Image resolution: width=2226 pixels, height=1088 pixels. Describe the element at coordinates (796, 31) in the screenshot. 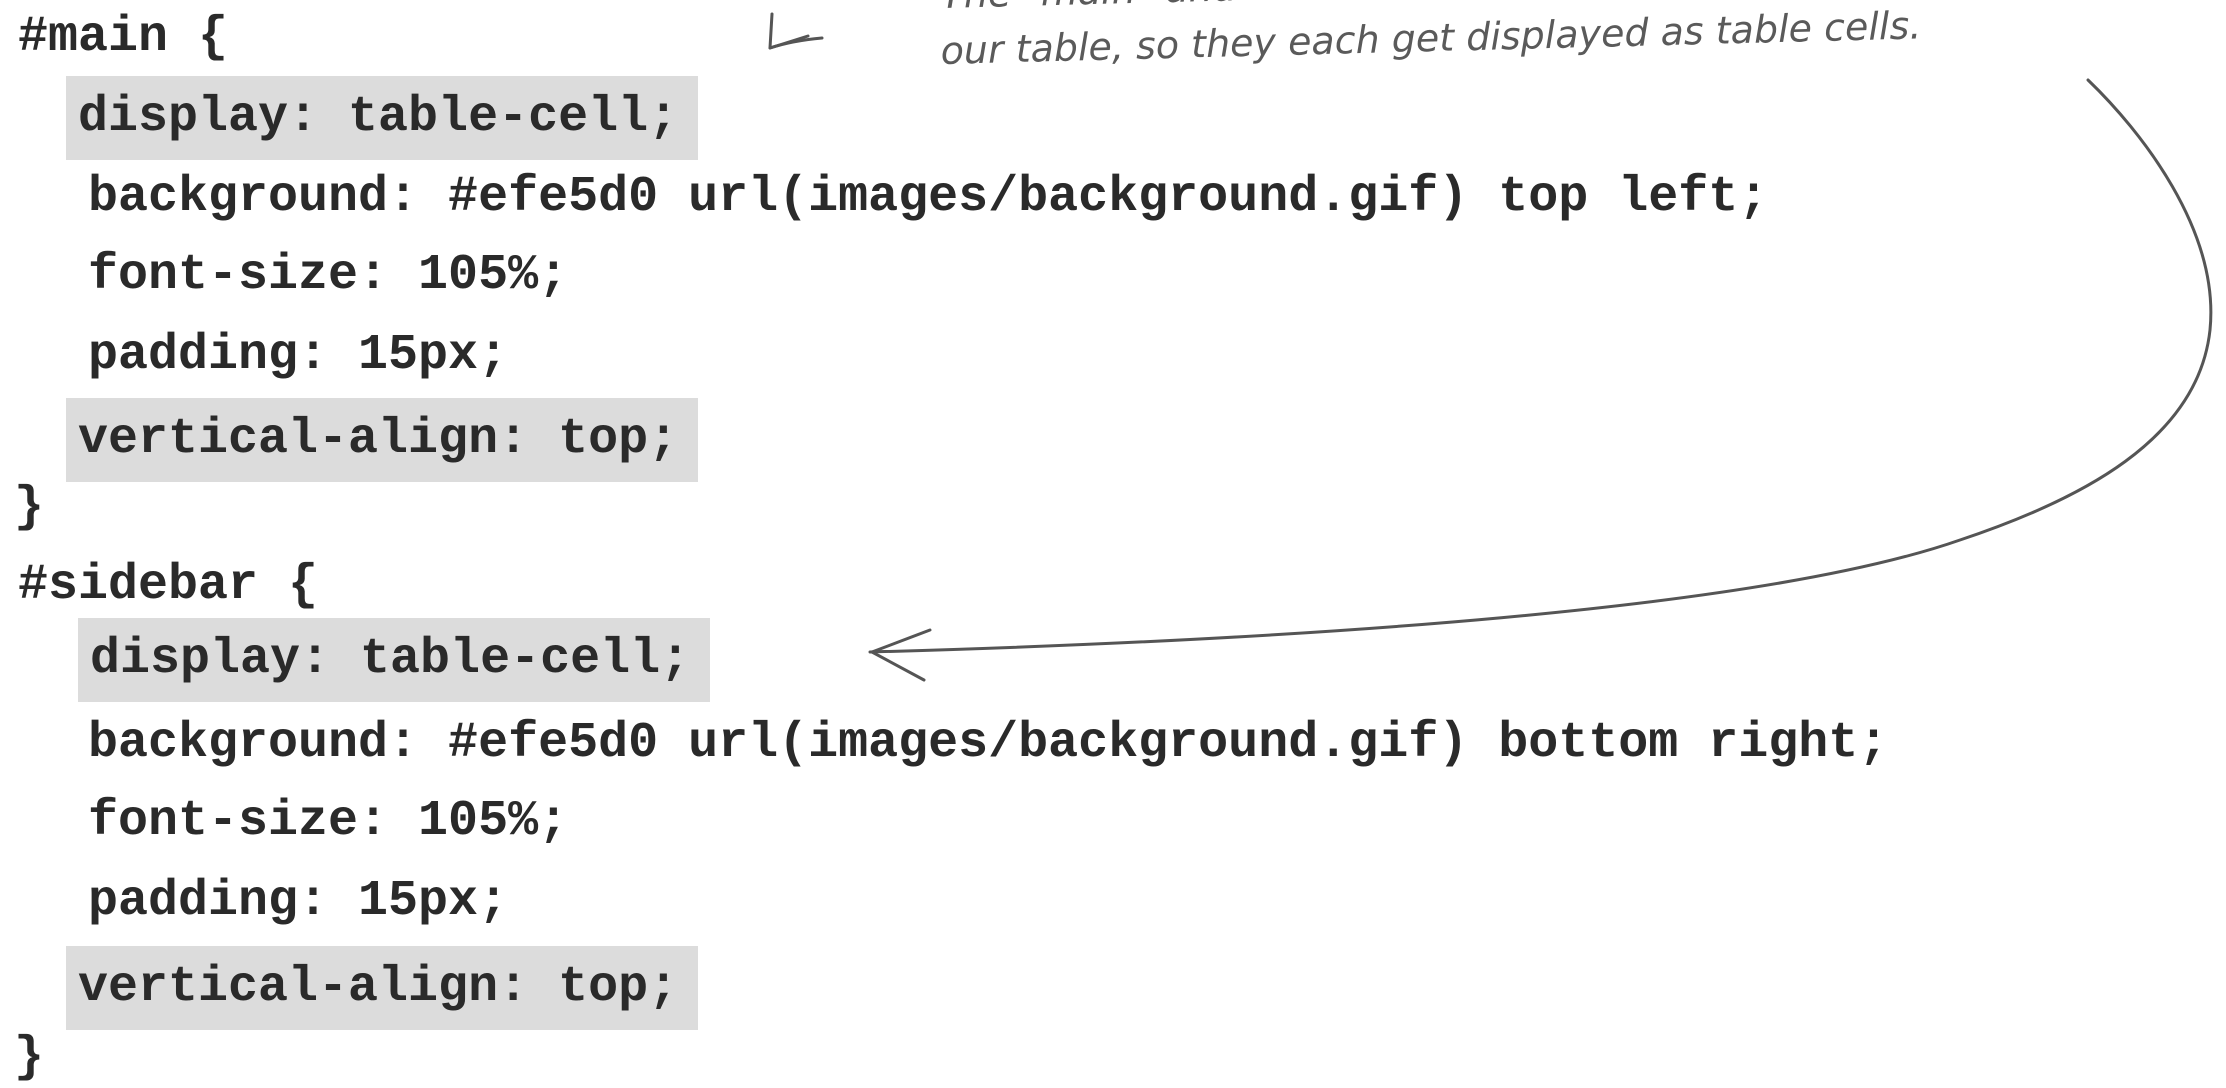

I see `arrow-to-main-display-icon` at that location.